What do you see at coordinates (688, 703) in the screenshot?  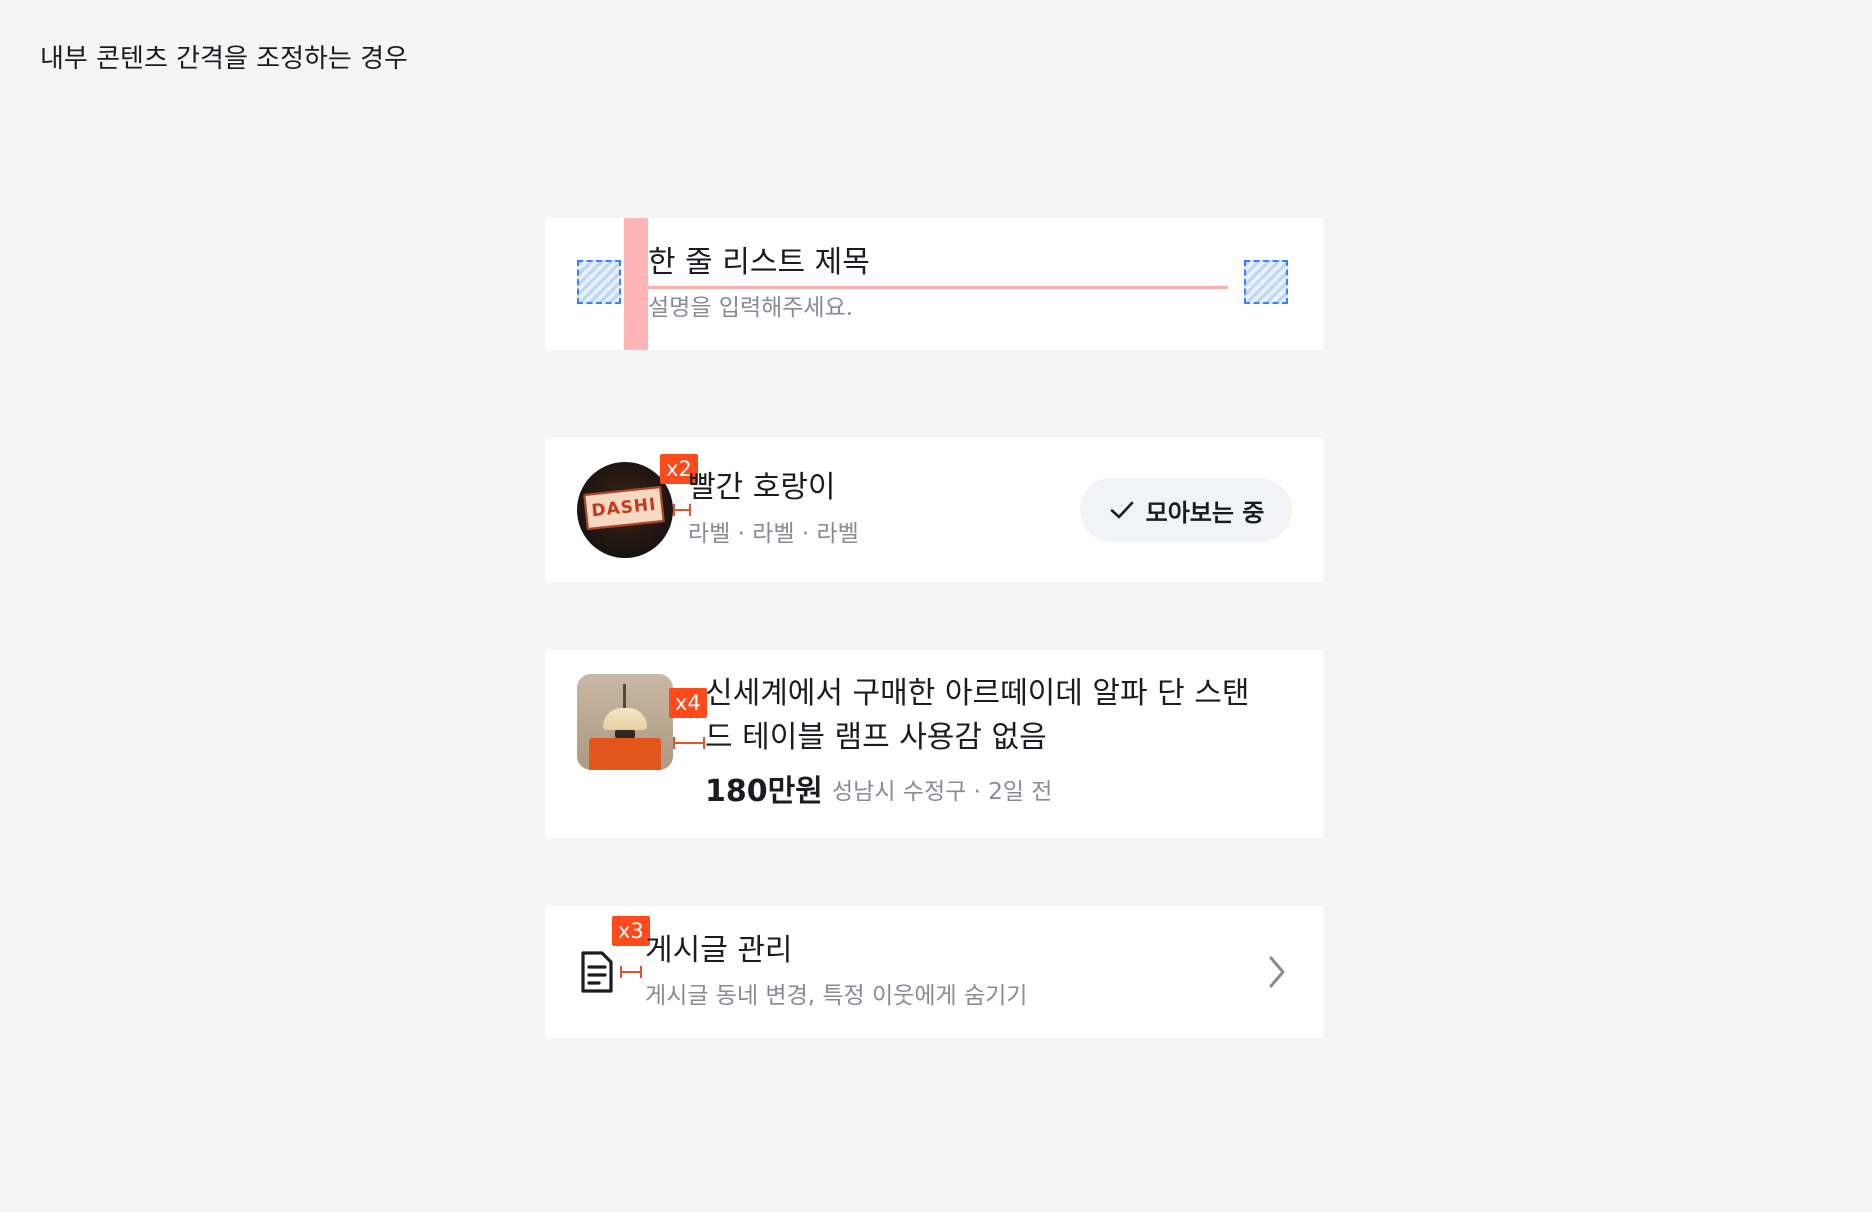 I see `gap-badge: x4` at bounding box center [688, 703].